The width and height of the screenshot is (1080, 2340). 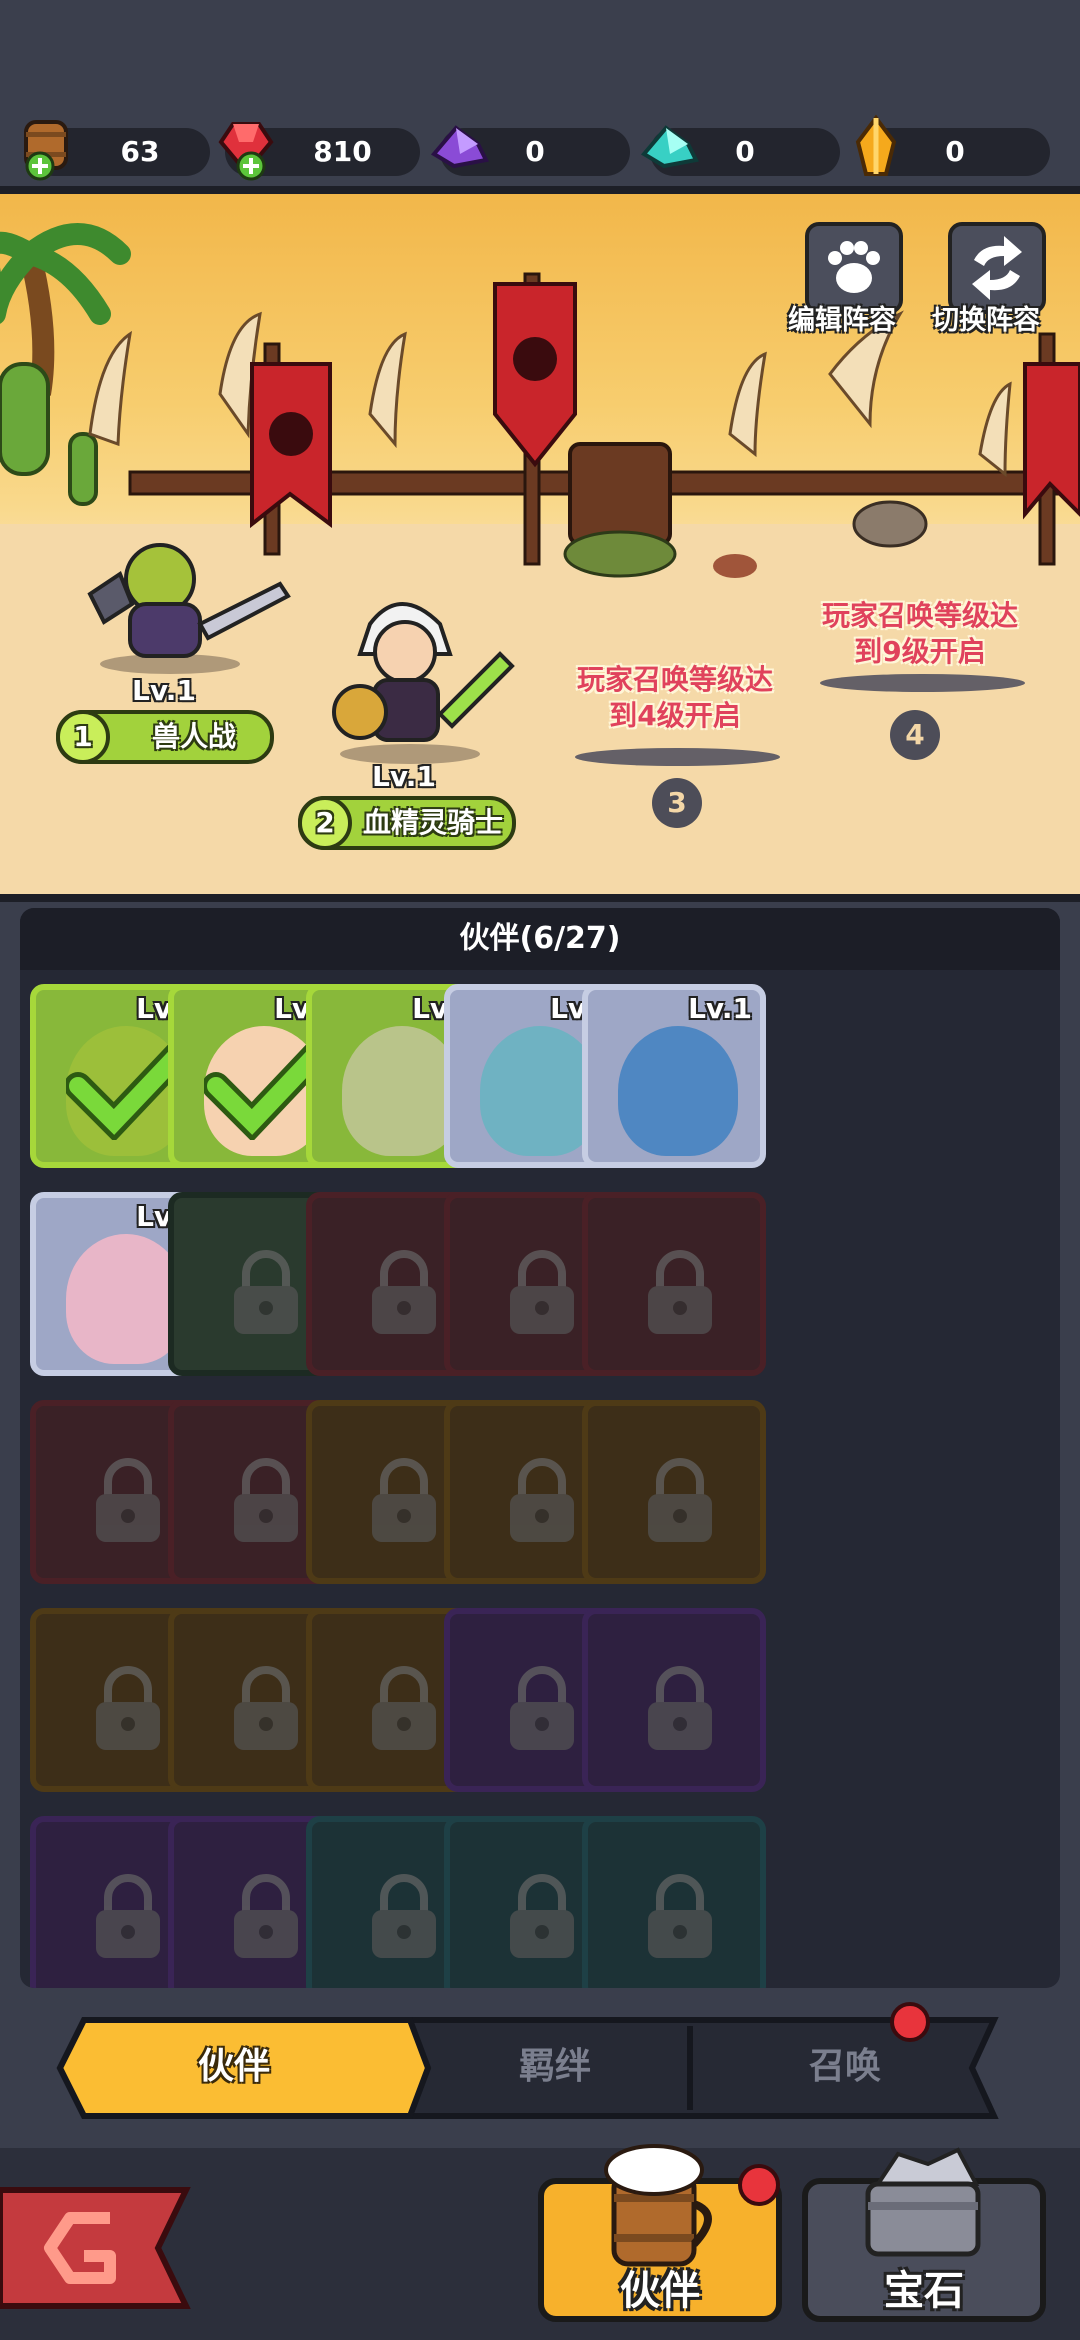 What do you see at coordinates (677, 803) in the screenshot?
I see `slot-3-number: 3` at bounding box center [677, 803].